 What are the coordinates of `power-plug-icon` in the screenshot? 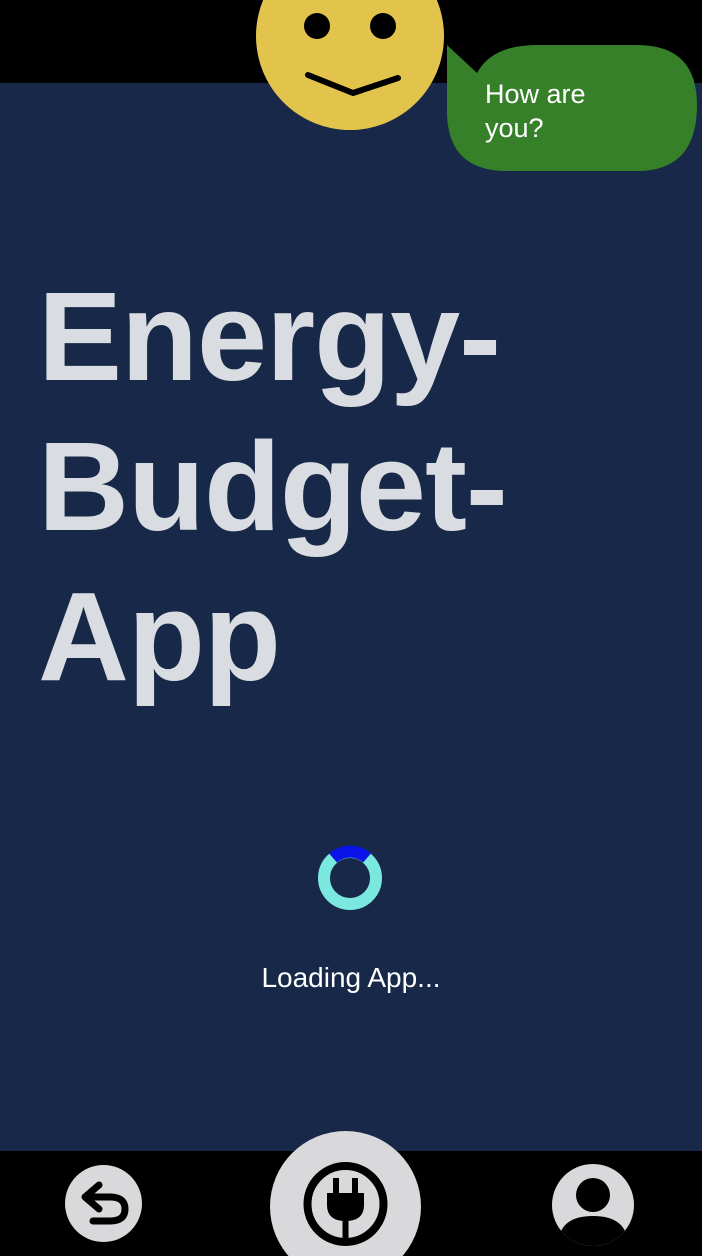 It's located at (345, 1193).